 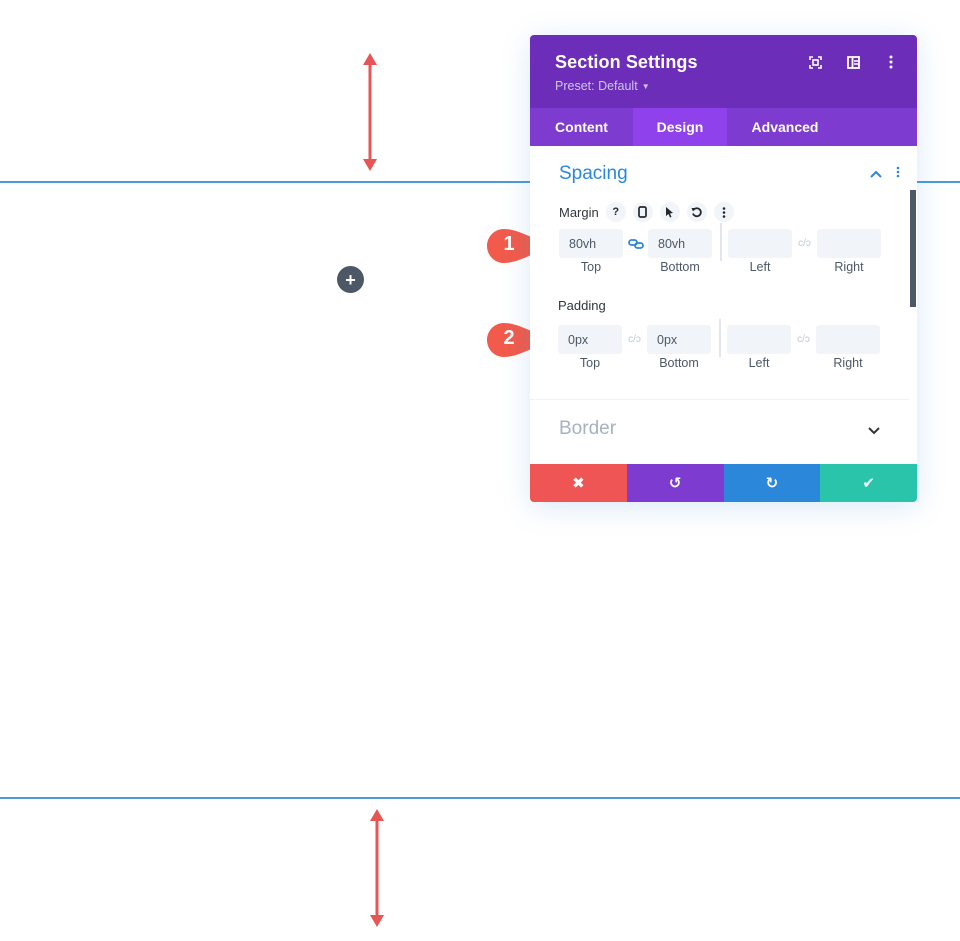 I want to click on margin-left-input, so click(x=760, y=243).